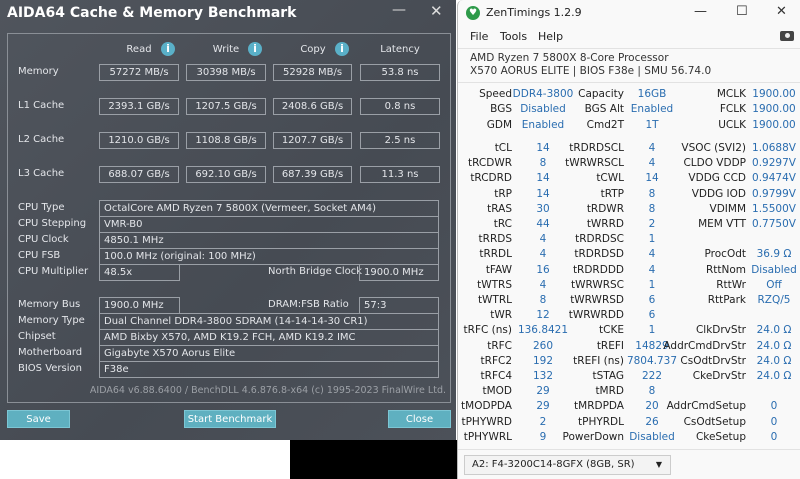  I want to click on timing-label: tRFC2, so click(496, 360).